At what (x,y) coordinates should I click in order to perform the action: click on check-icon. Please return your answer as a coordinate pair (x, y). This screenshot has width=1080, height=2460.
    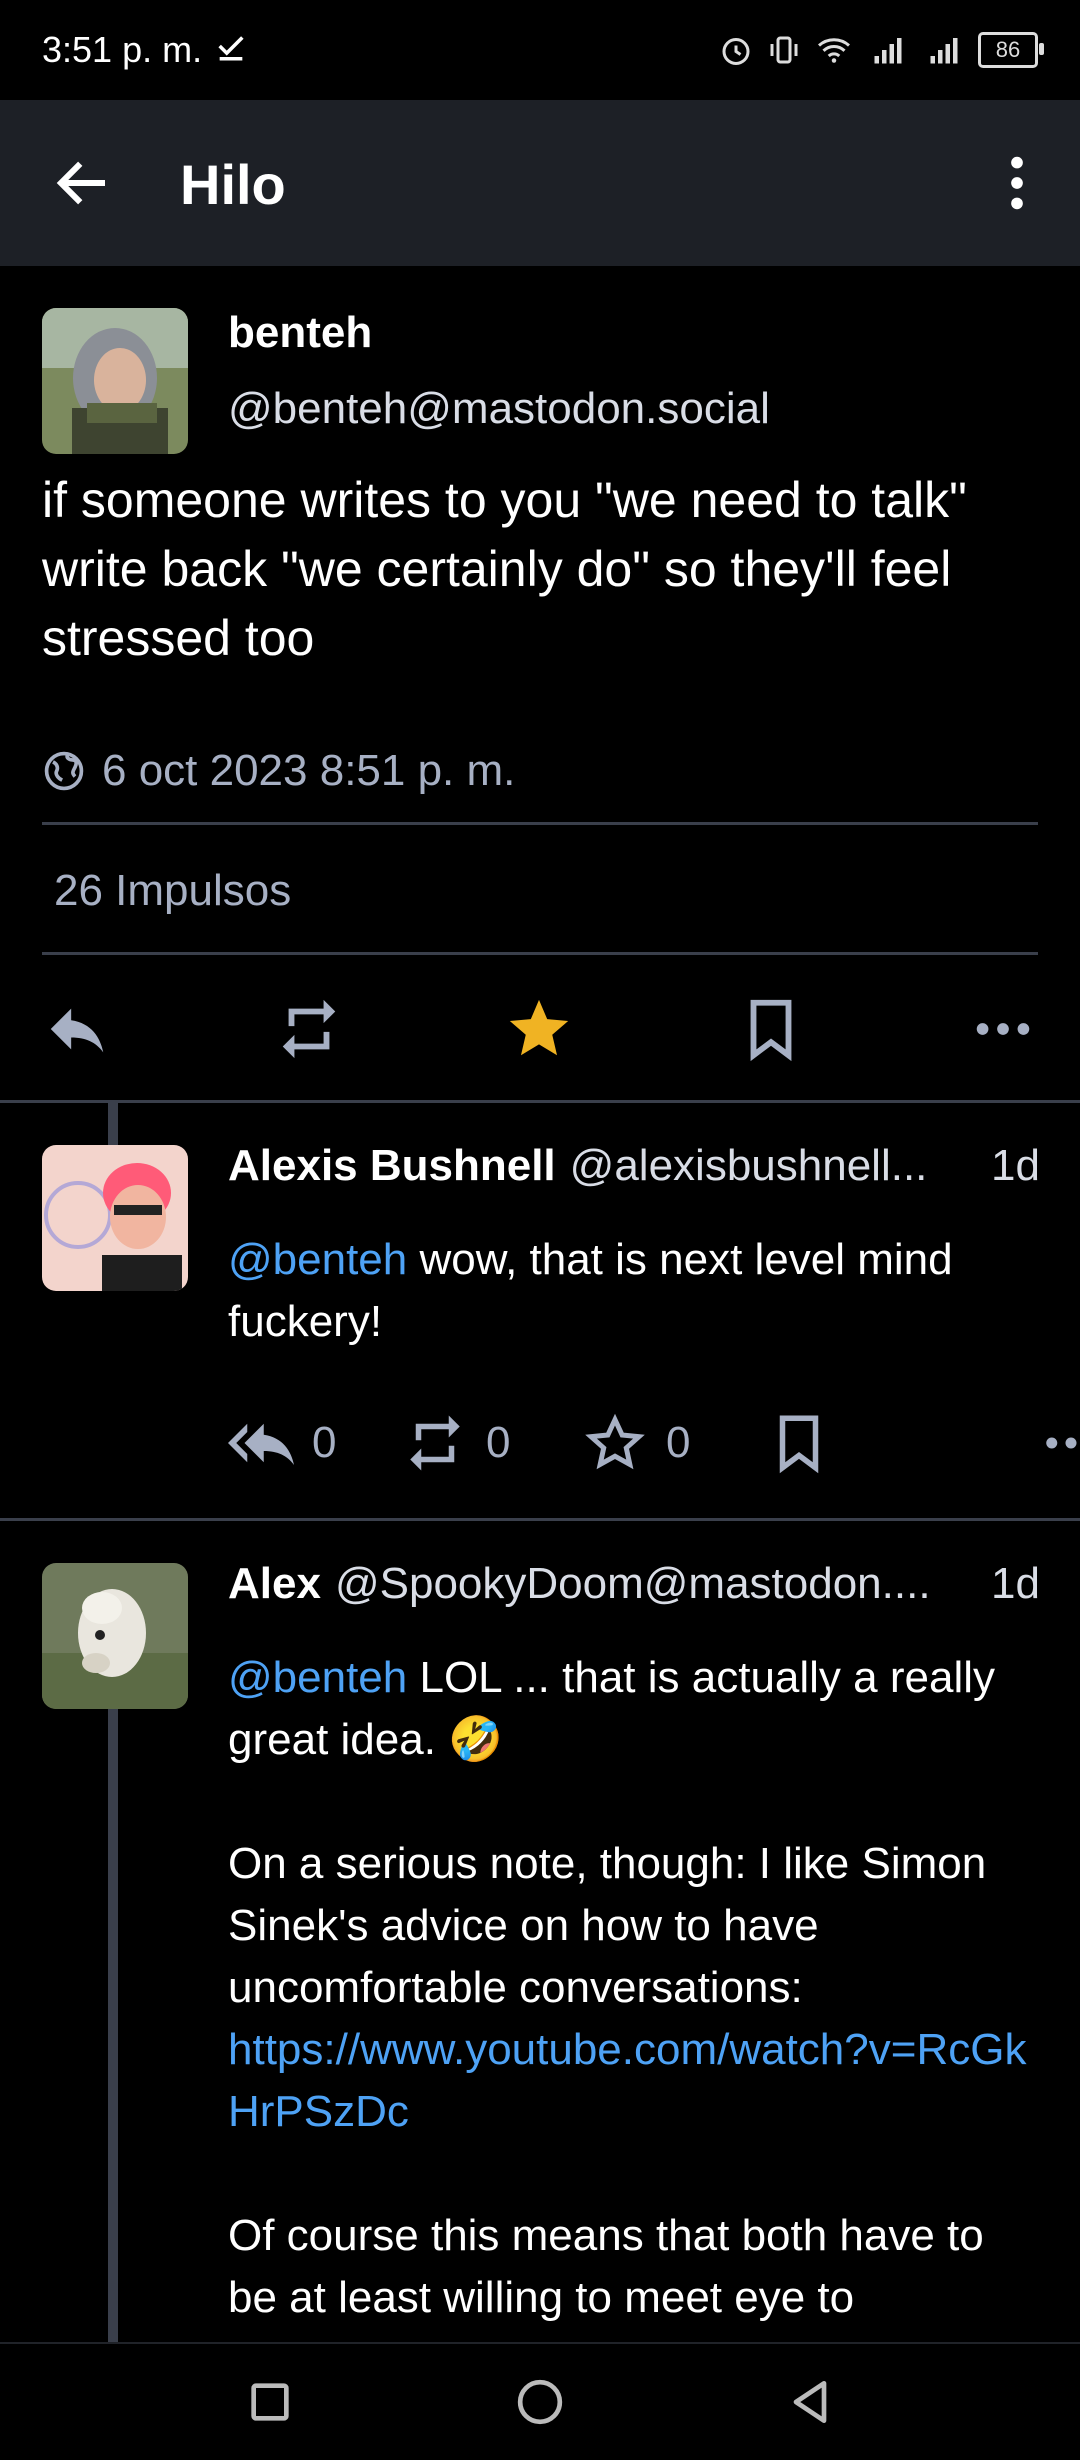
    Looking at the image, I should click on (231, 50).